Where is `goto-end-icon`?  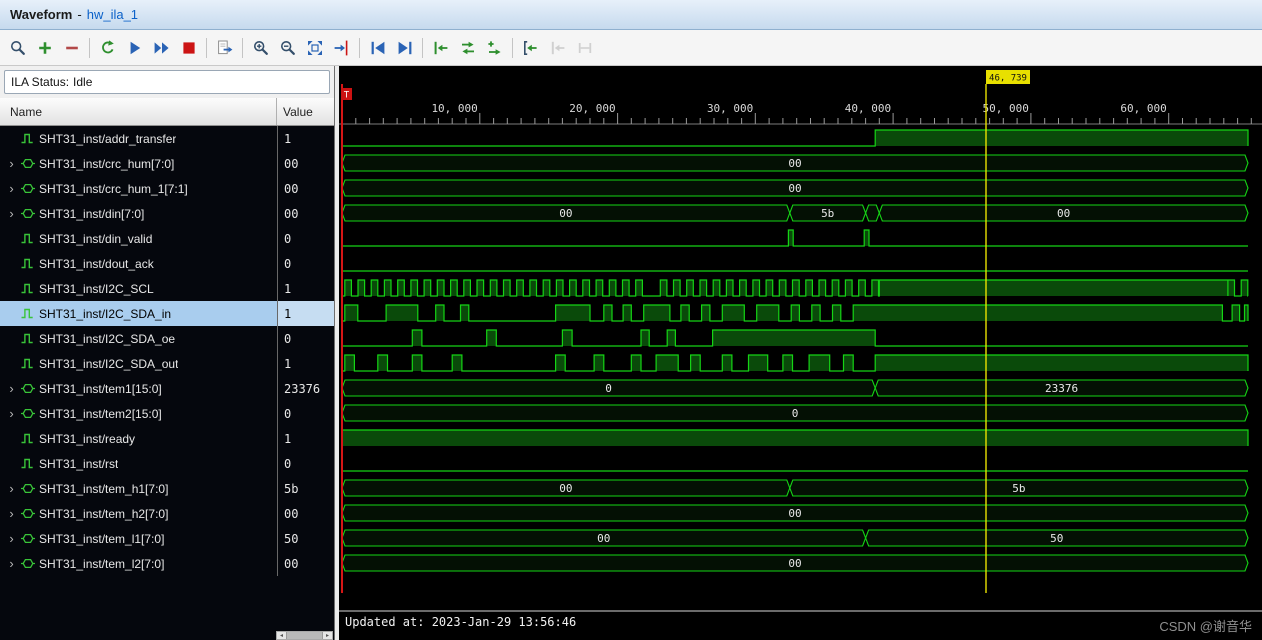 goto-end-icon is located at coordinates (404, 47).